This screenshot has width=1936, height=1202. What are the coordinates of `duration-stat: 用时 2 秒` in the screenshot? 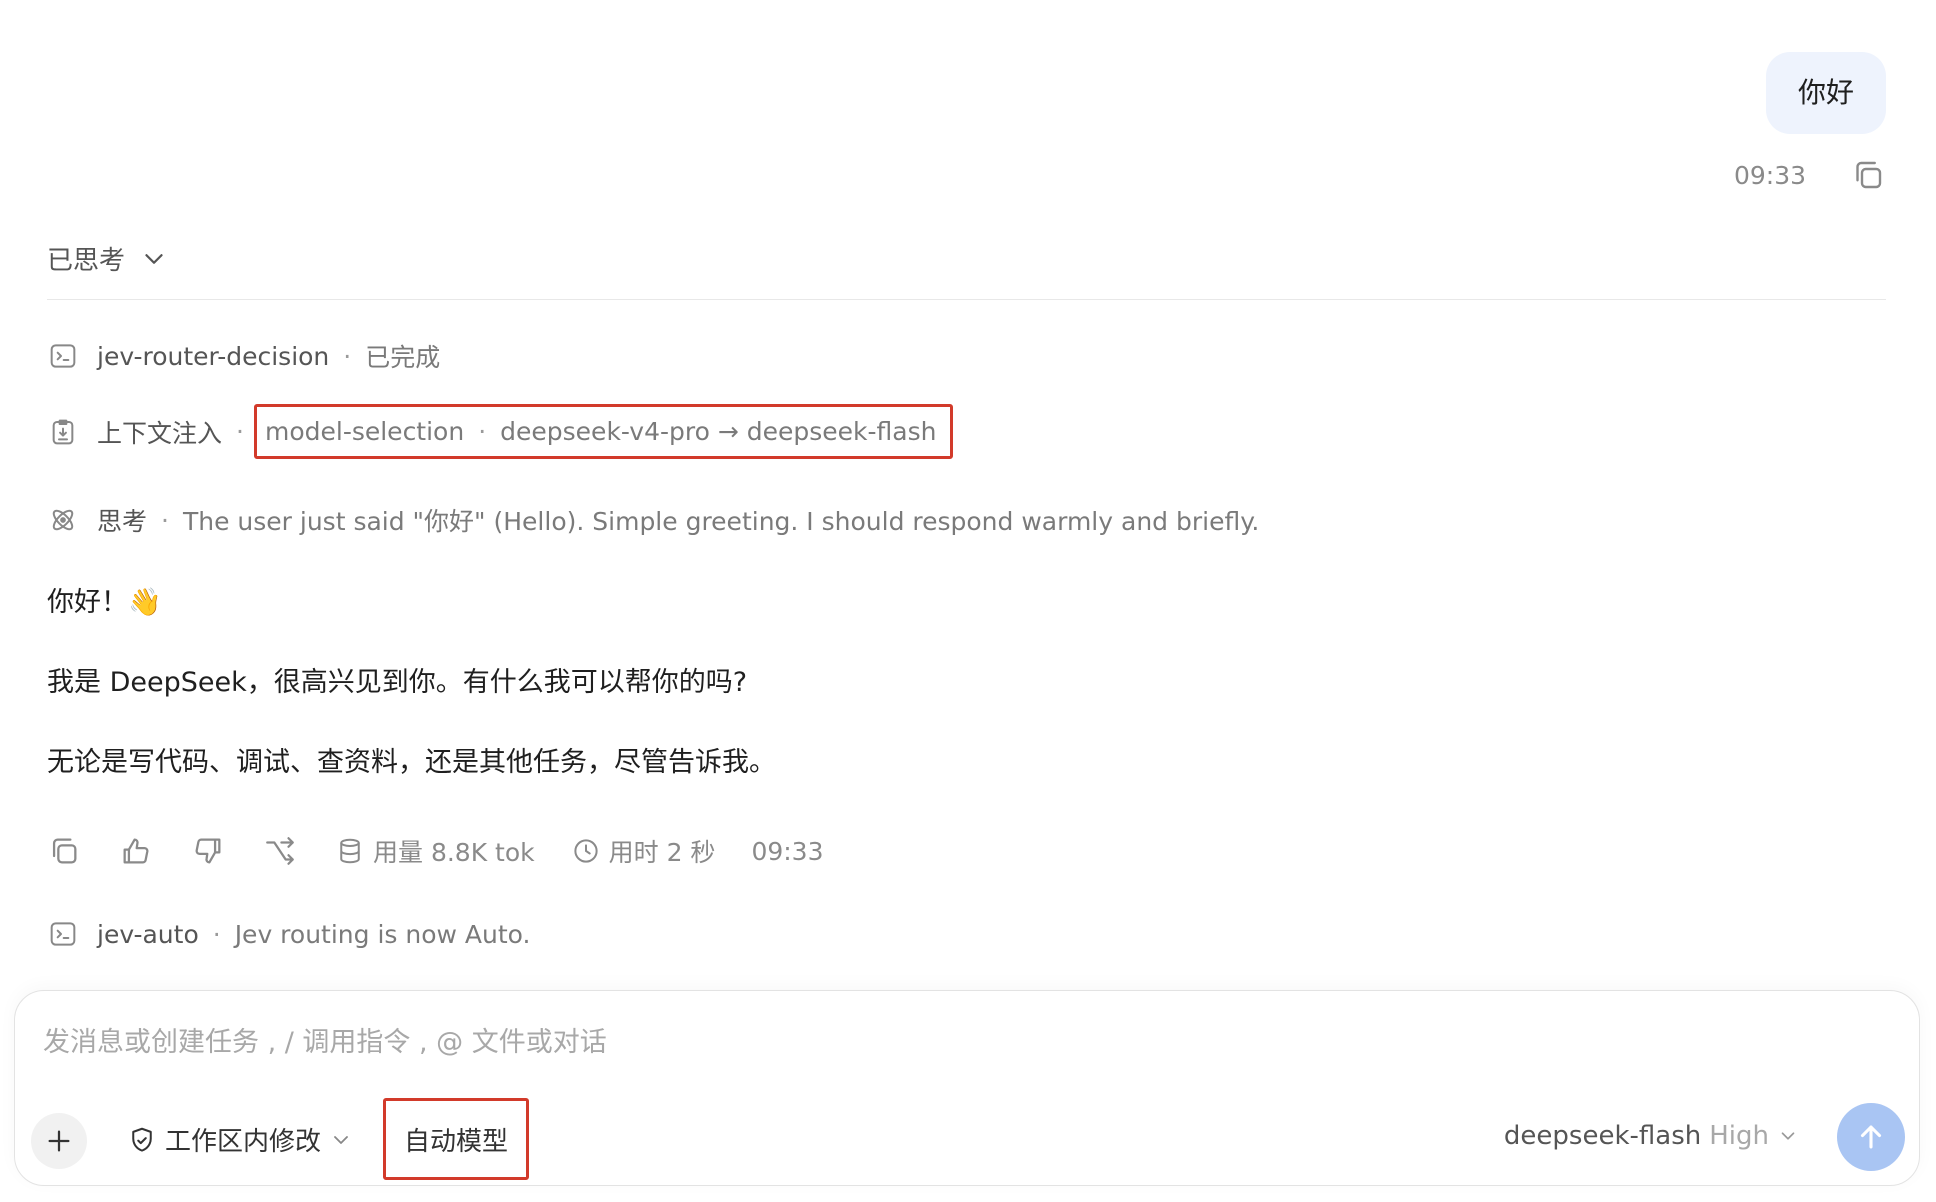 It's located at (643, 851).